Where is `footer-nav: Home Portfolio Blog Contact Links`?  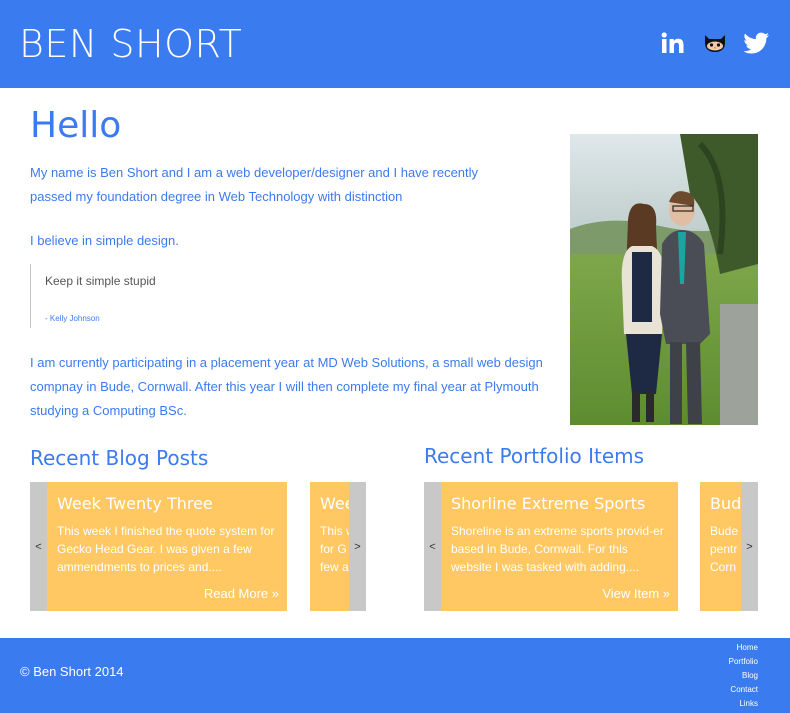 footer-nav: Home Portfolio Blog Contact Links is located at coordinates (743, 676).